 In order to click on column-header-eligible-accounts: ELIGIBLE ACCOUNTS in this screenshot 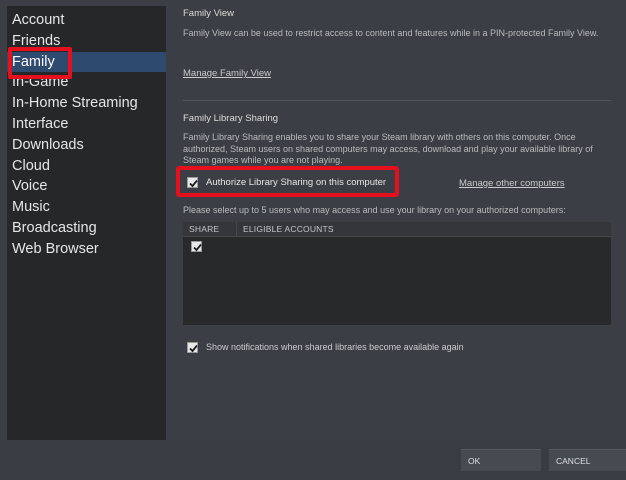, I will do `click(288, 229)`.